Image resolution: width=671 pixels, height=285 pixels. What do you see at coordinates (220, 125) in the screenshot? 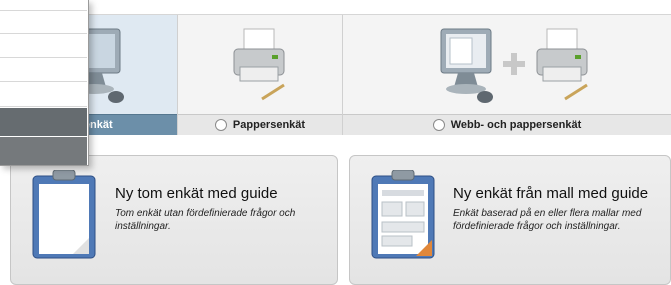
I see `paper-survey-radio` at bounding box center [220, 125].